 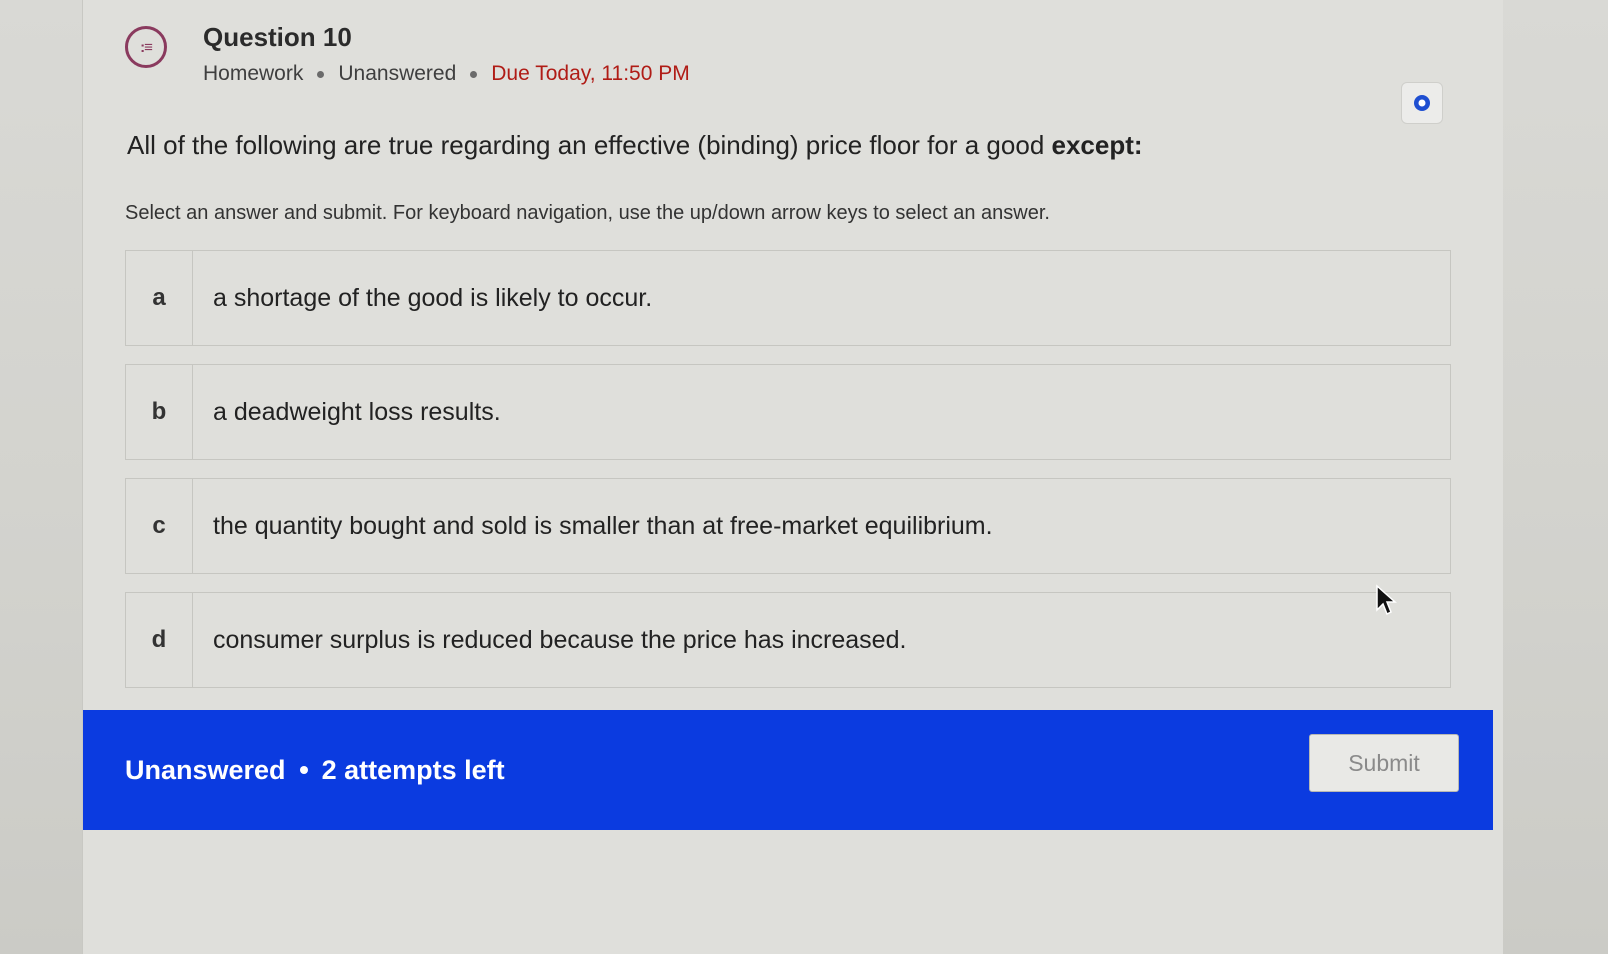 What do you see at coordinates (277, 37) in the screenshot?
I see `question-title: Question 10` at bounding box center [277, 37].